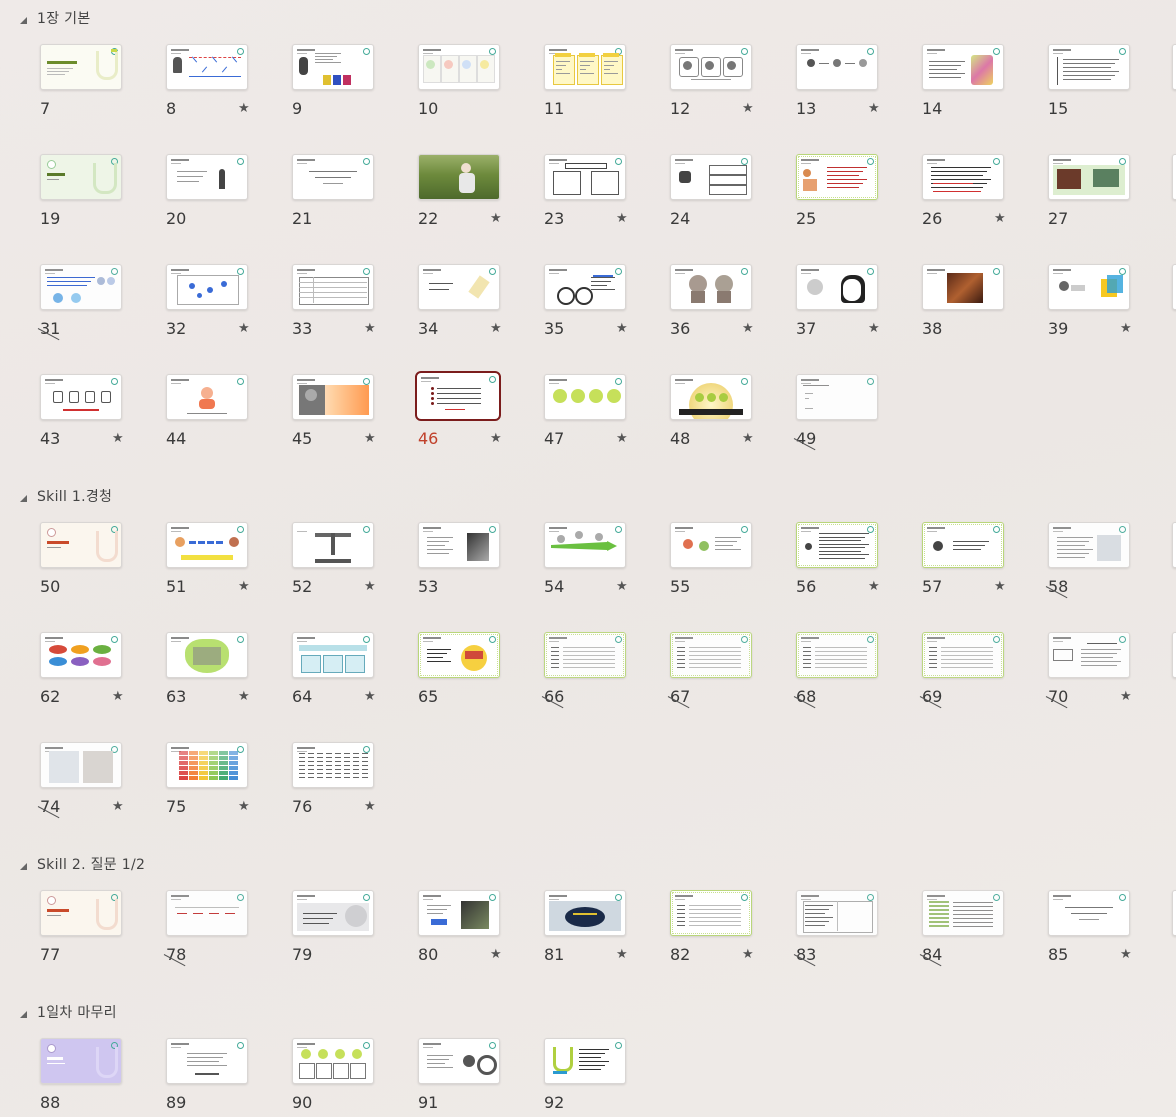 The height and width of the screenshot is (1117, 1176). I want to click on slide-thumbnail-item: 75 ★, so click(208, 779).